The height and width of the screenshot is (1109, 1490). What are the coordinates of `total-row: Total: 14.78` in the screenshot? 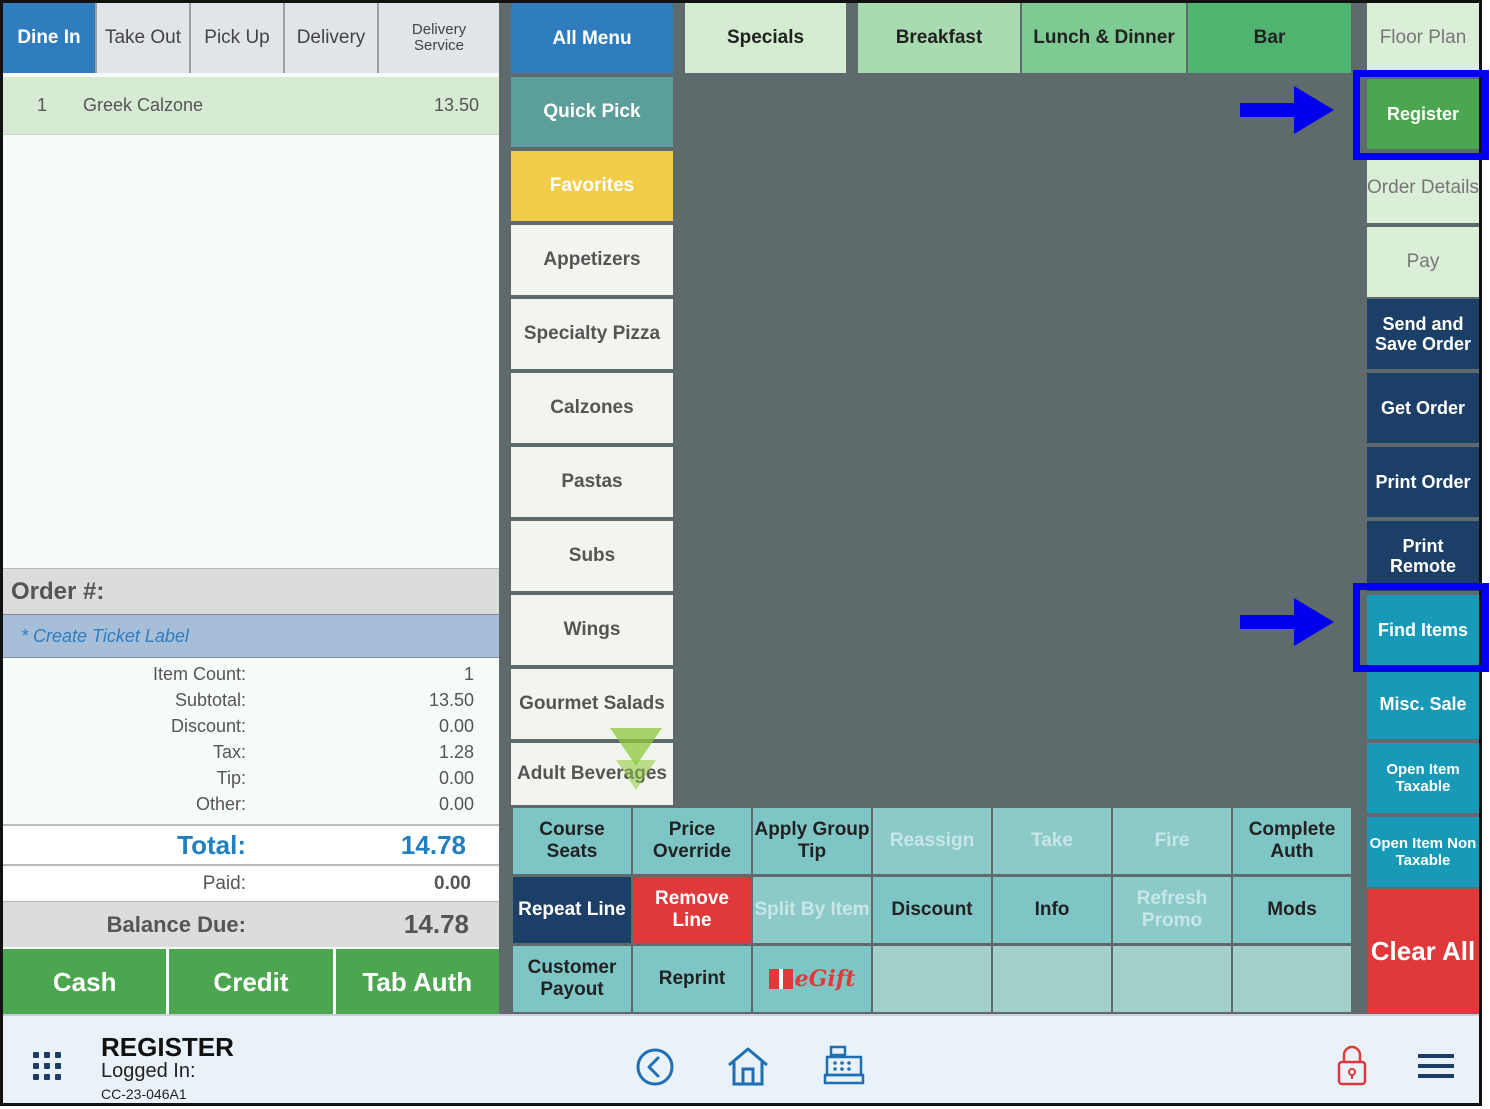 It's located at (251, 845).